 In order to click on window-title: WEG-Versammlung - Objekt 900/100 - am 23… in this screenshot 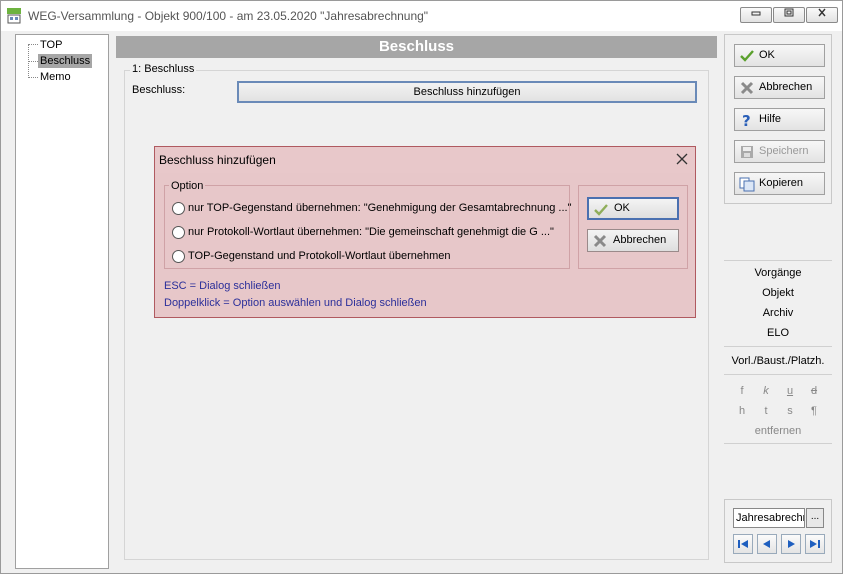, I will do `click(228, 16)`.